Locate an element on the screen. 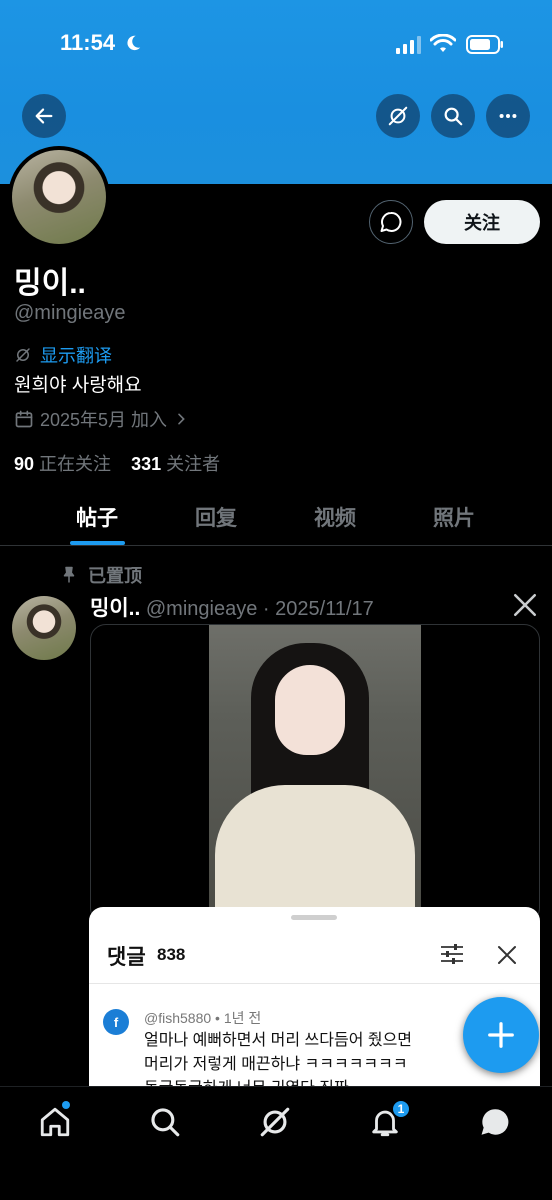 This screenshot has height=1200, width=552. nav-home is located at coordinates (55, 1122).